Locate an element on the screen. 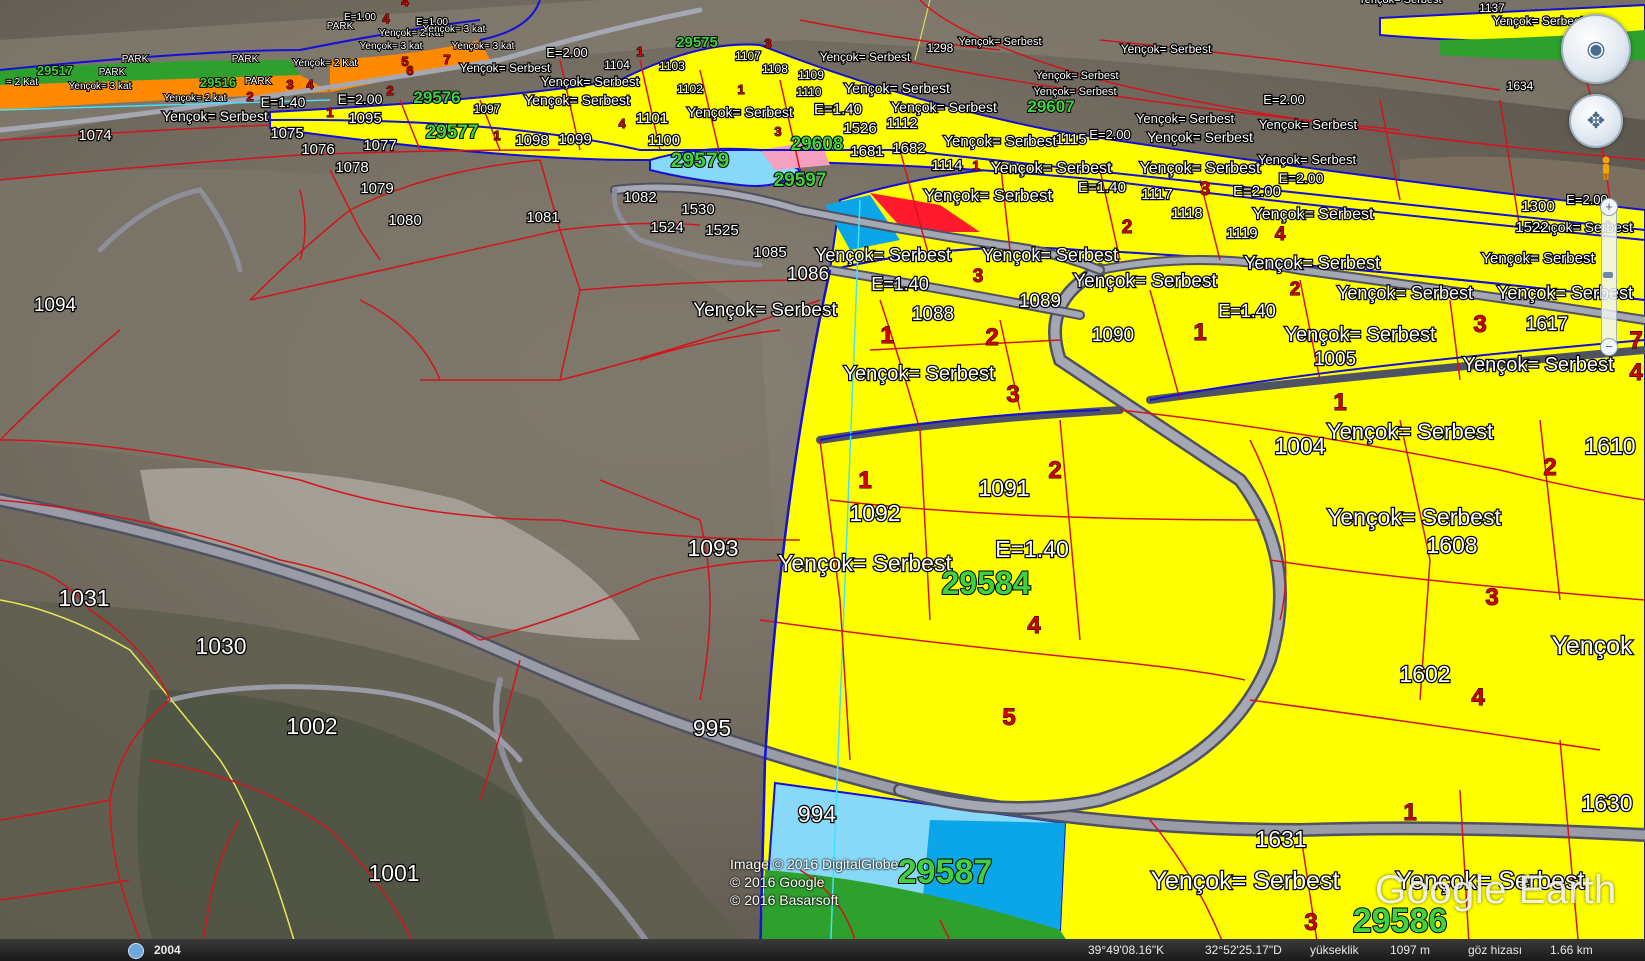 This screenshot has width=1645, height=961. parcel-number: 1112 is located at coordinates (901, 123).